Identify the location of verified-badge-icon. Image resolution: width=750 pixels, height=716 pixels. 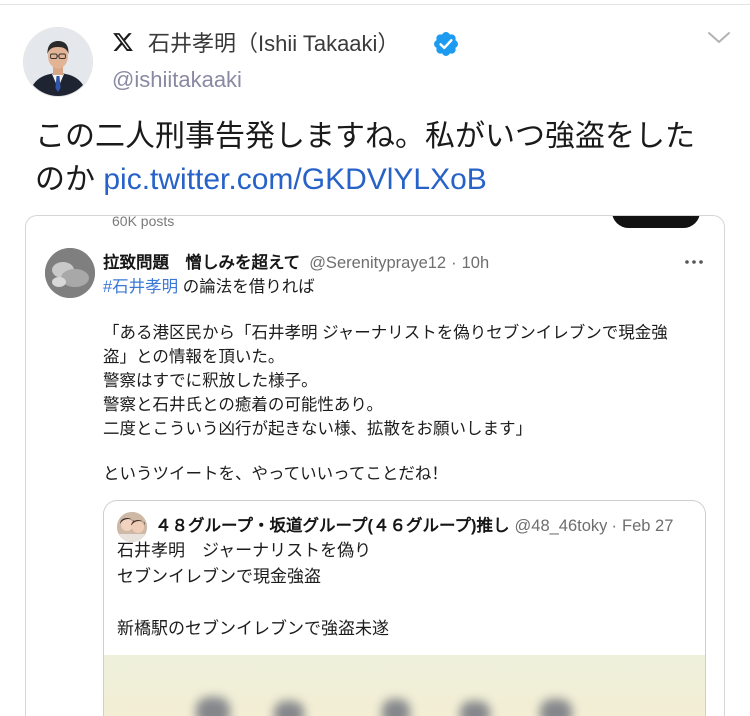
(446, 44).